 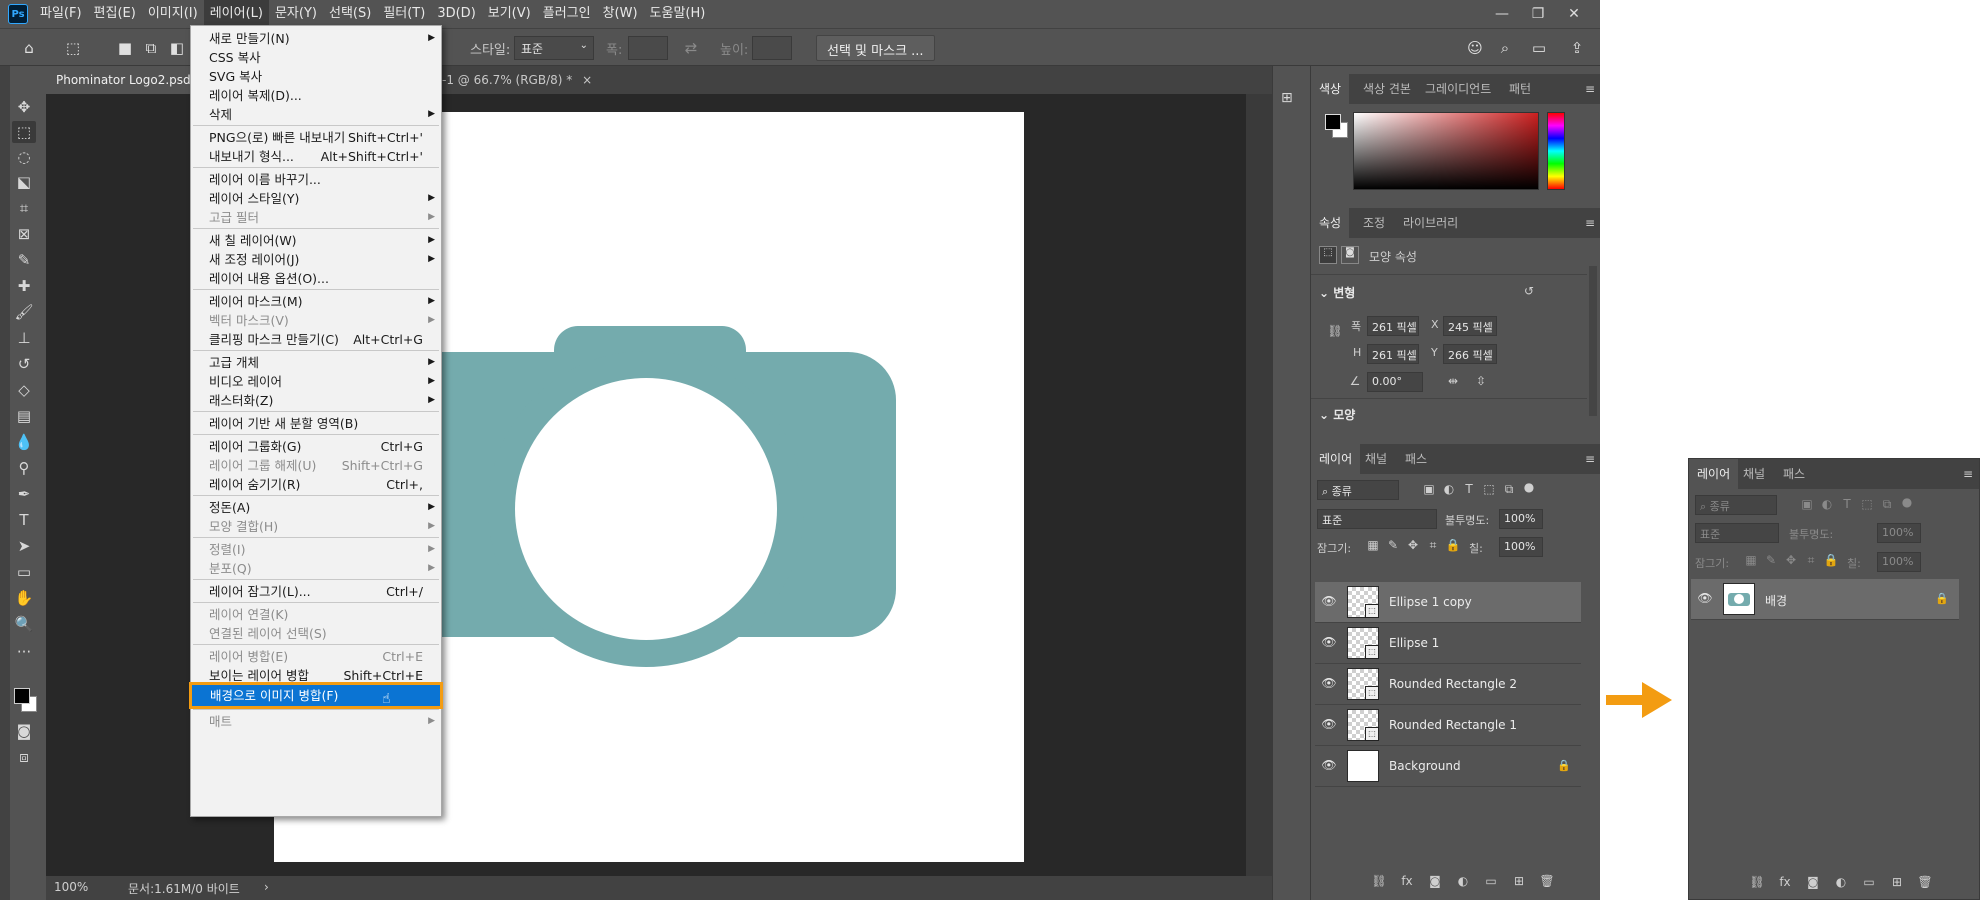 I want to click on path-select-tool-icon: ➤, so click(x=24, y=546).